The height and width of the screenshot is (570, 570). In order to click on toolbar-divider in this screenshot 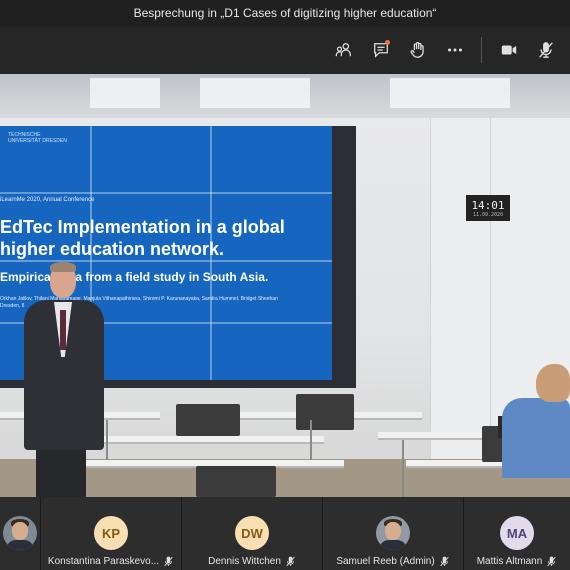, I will do `click(481, 50)`.